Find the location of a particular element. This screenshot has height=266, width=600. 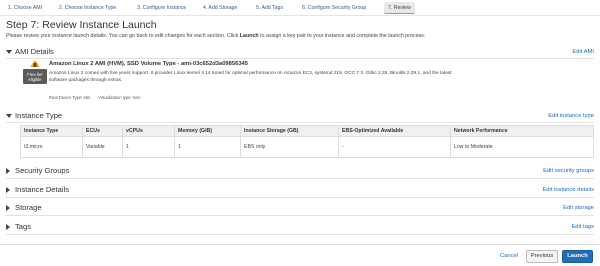

tab-add-tags: 5. Add Tags is located at coordinates (269, 8).